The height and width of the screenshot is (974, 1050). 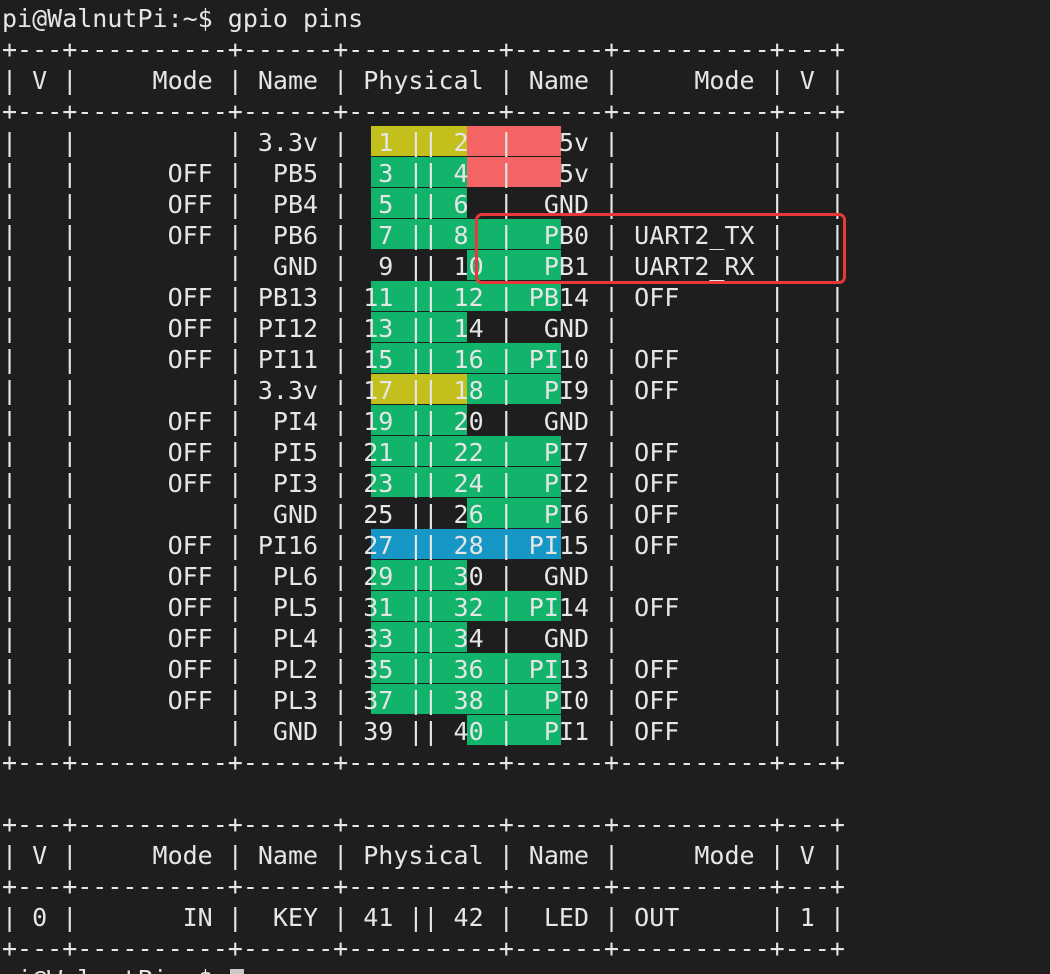 I want to click on table-line: | | | GND | 25 || 26 | PI6 | OFF | |, so click(x=423, y=514).